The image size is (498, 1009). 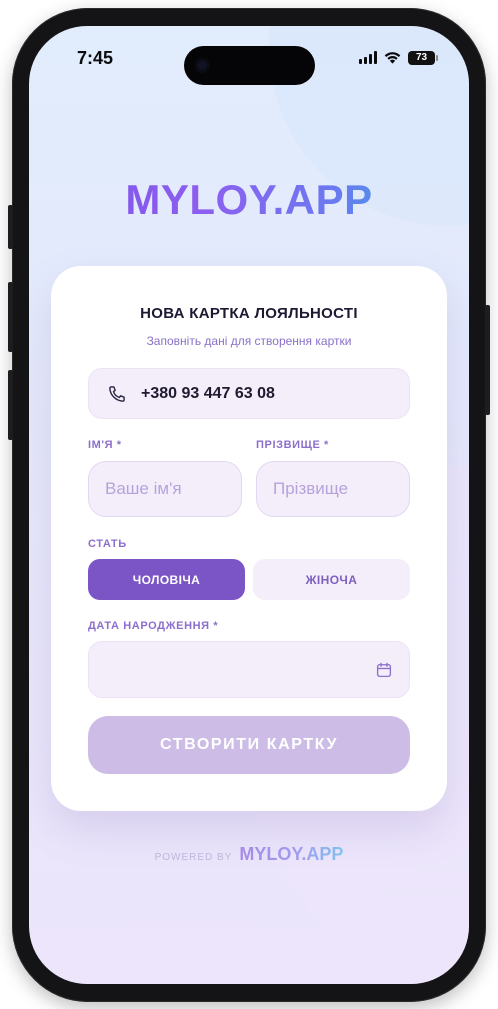 I want to click on battery-icon: 73, so click(x=423, y=57).